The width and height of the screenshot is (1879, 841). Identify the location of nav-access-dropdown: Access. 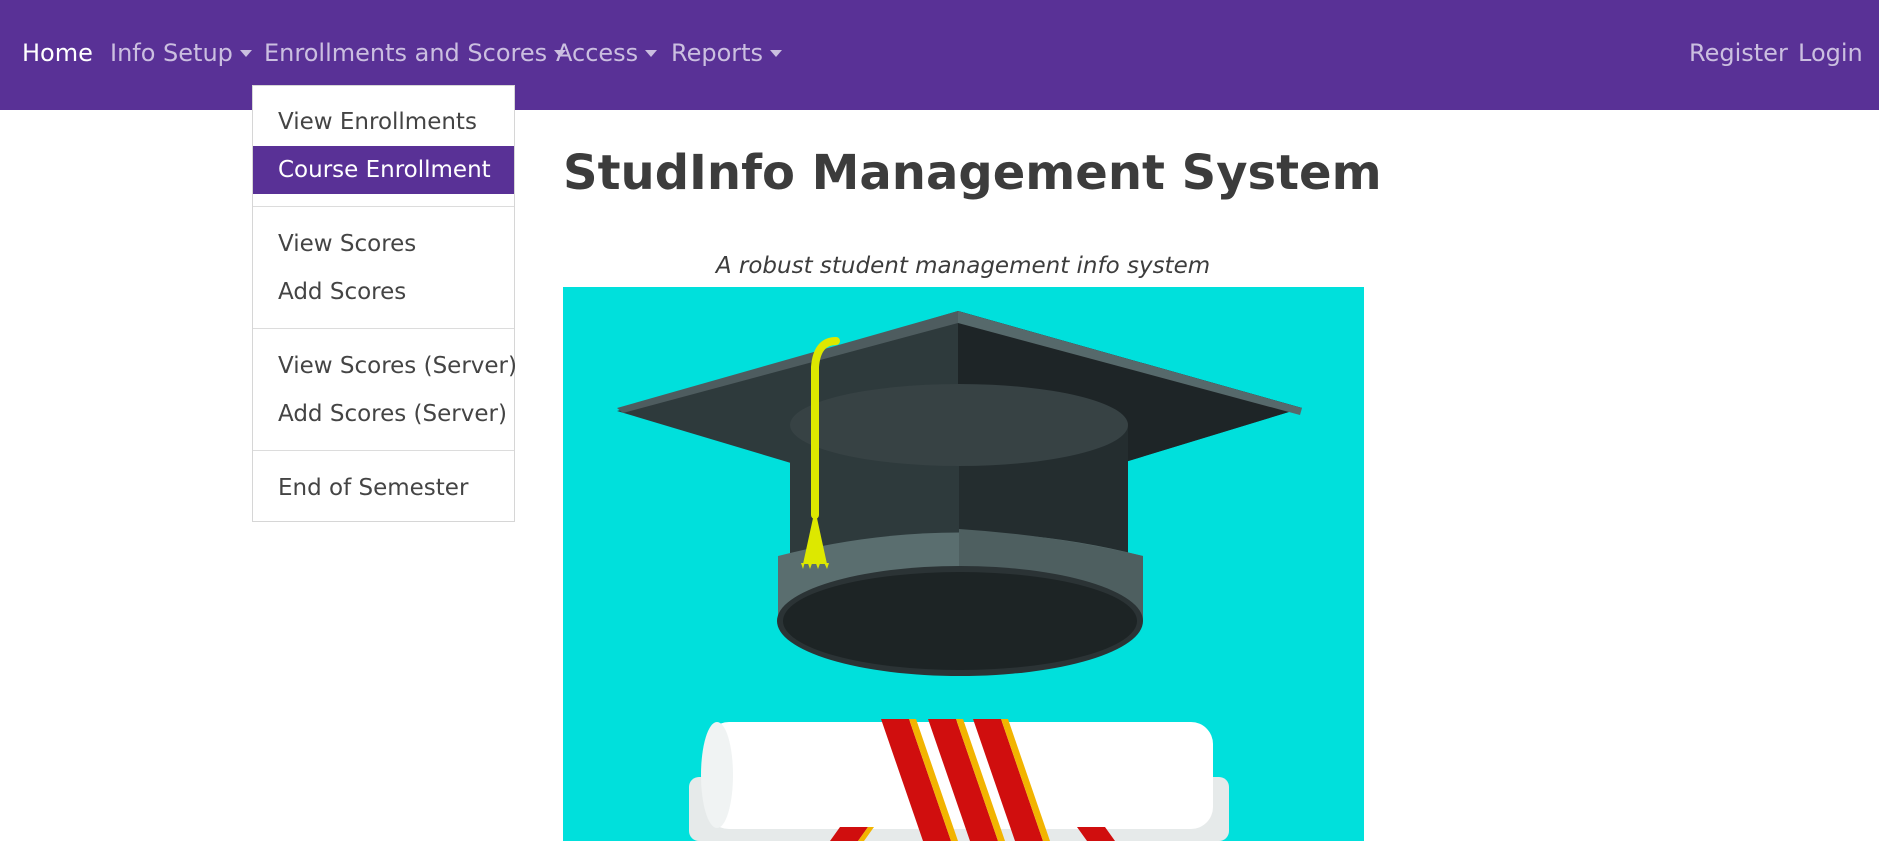
(607, 53).